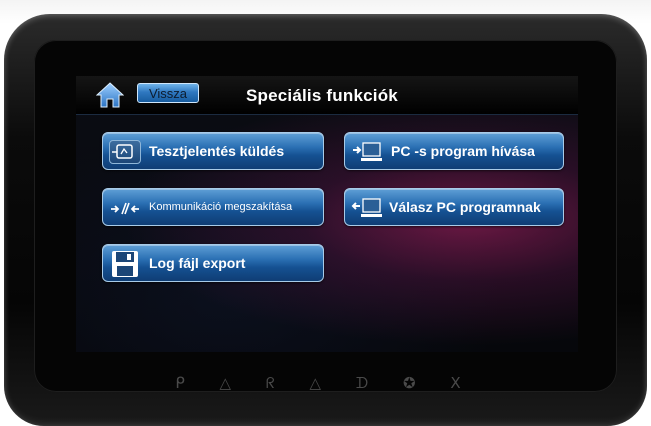 The width and height of the screenshot is (651, 426). Describe the element at coordinates (367, 152) in the screenshot. I see `pc-call-icon` at that location.